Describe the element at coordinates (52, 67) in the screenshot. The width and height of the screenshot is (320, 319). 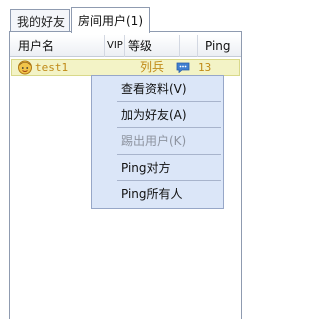
I see `user-name: test1` at that location.